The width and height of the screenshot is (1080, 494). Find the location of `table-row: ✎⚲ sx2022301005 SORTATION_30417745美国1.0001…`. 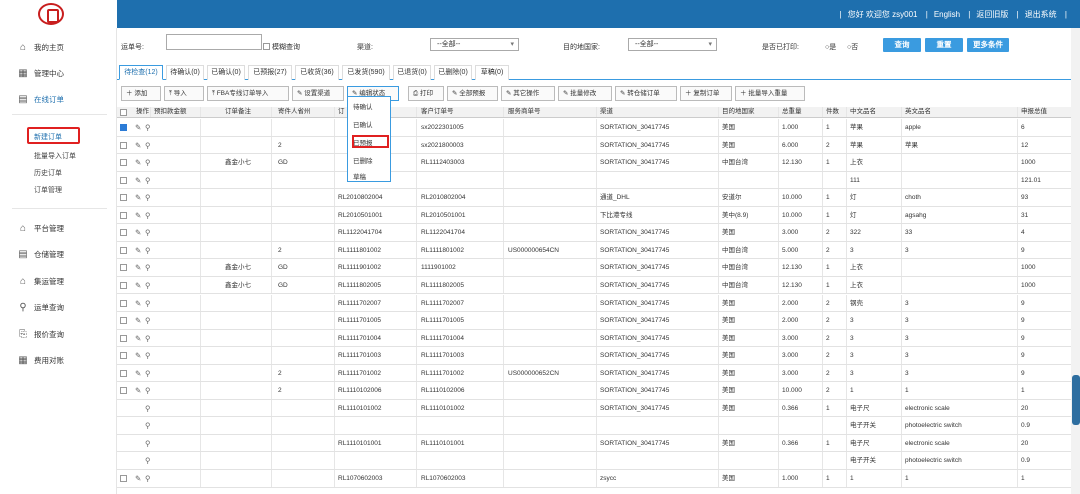

table-row: ✎⚲ sx2022301005 SORTATION_30417745美国1.0001… is located at coordinates (594, 128).